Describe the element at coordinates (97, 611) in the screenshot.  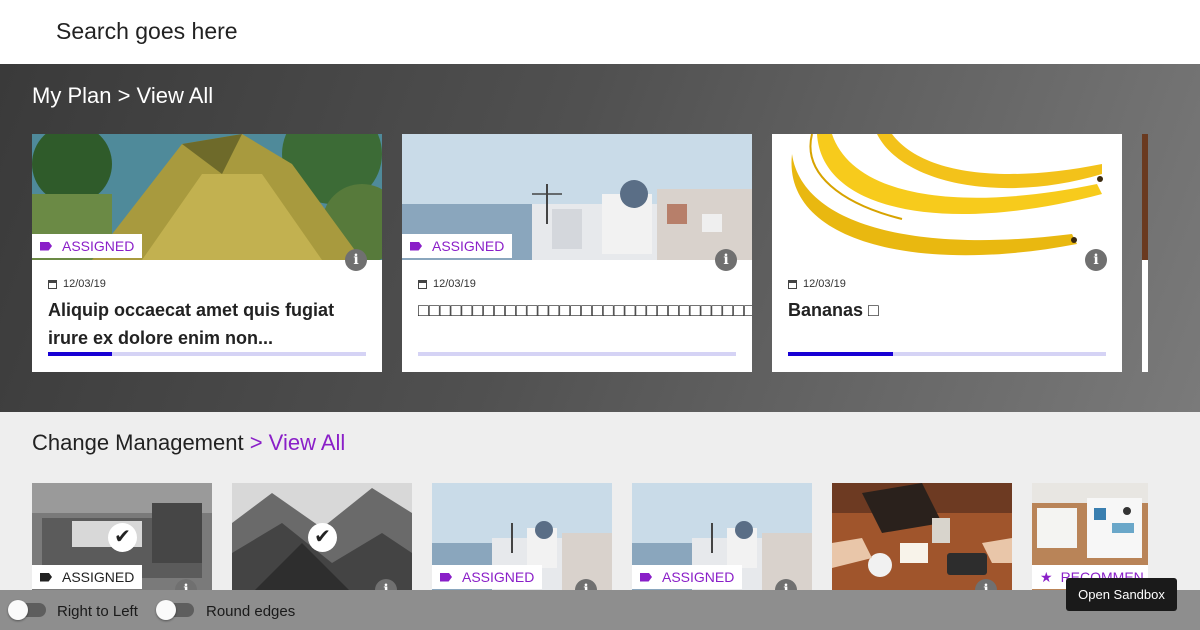
I see `rtl-label: Right to Left` at that location.